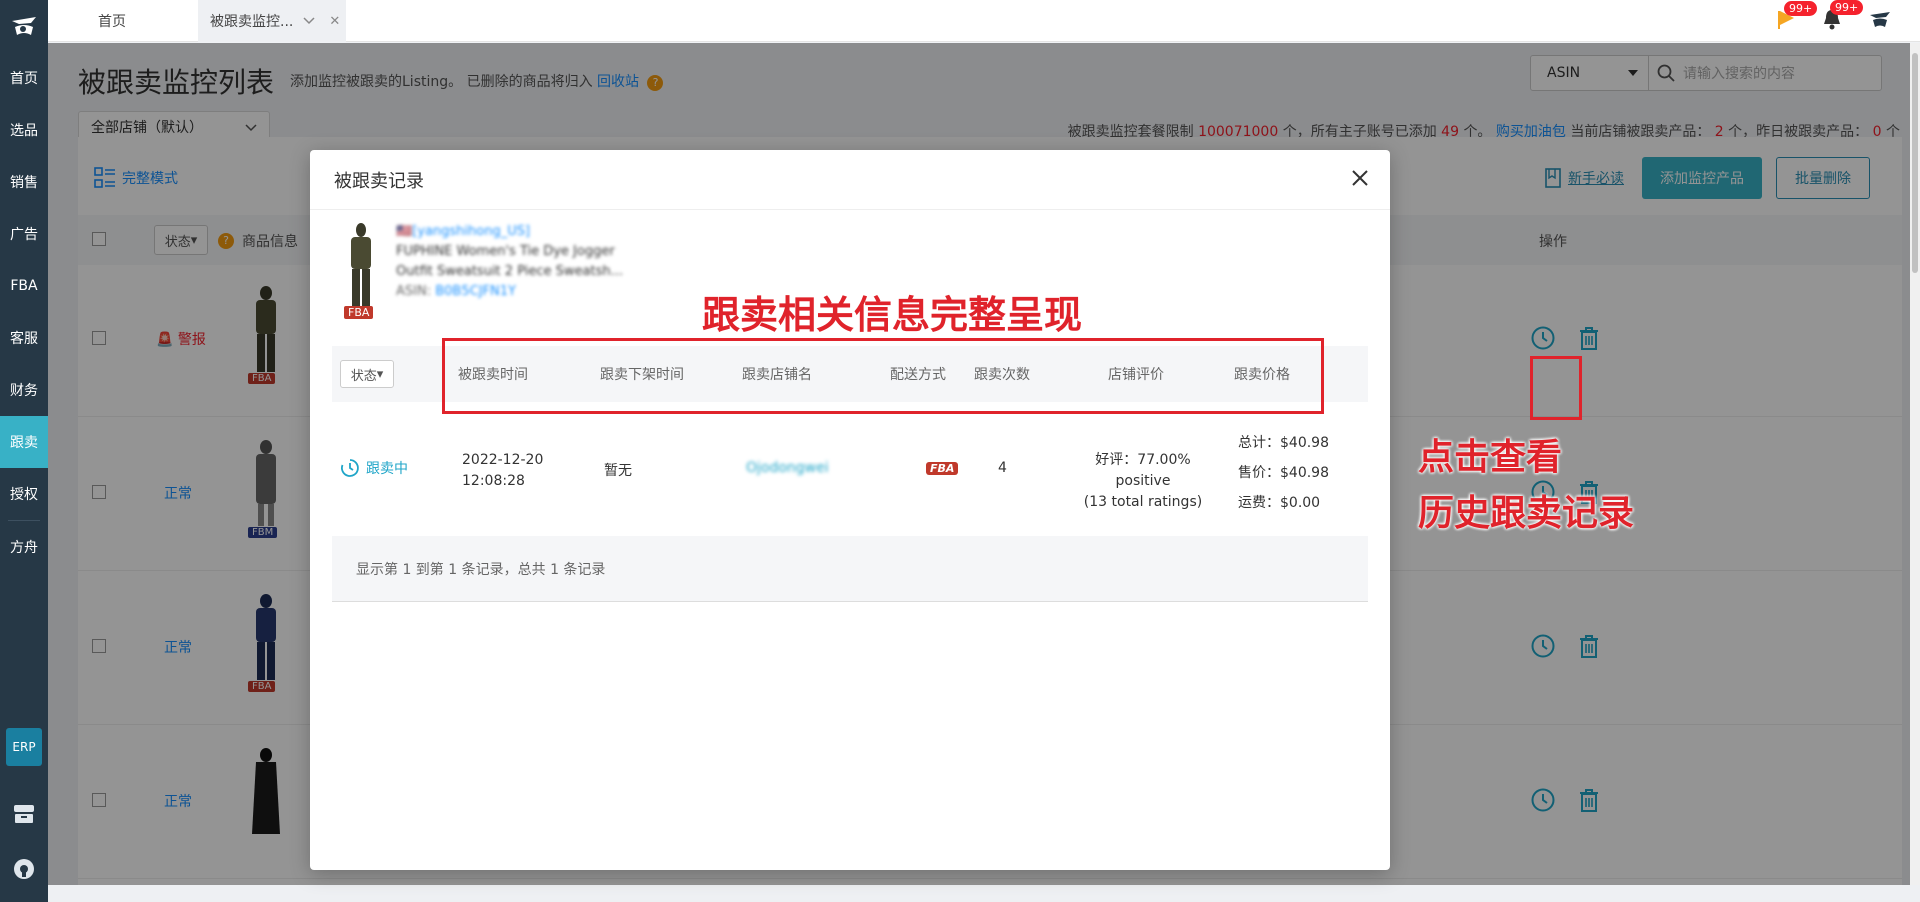  Describe the element at coordinates (942, 468) in the screenshot. I see `delivery-method: FBA` at that location.